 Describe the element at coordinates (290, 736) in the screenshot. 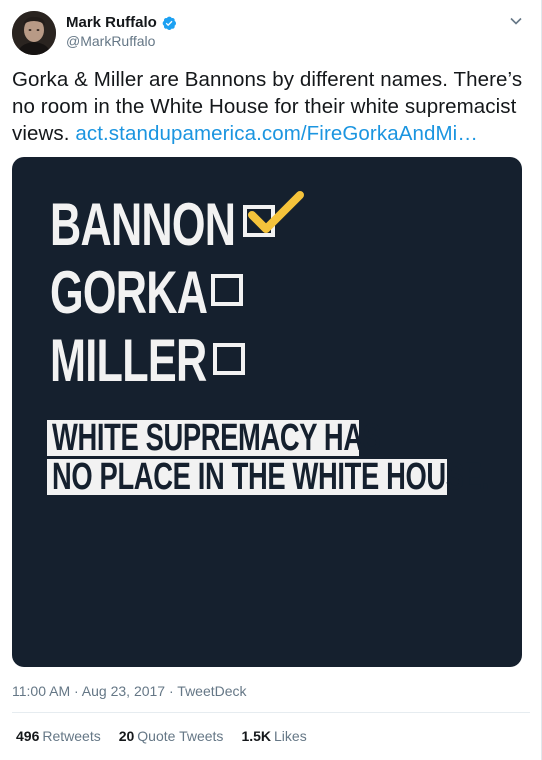

I see `likes-label: Likes` at that location.